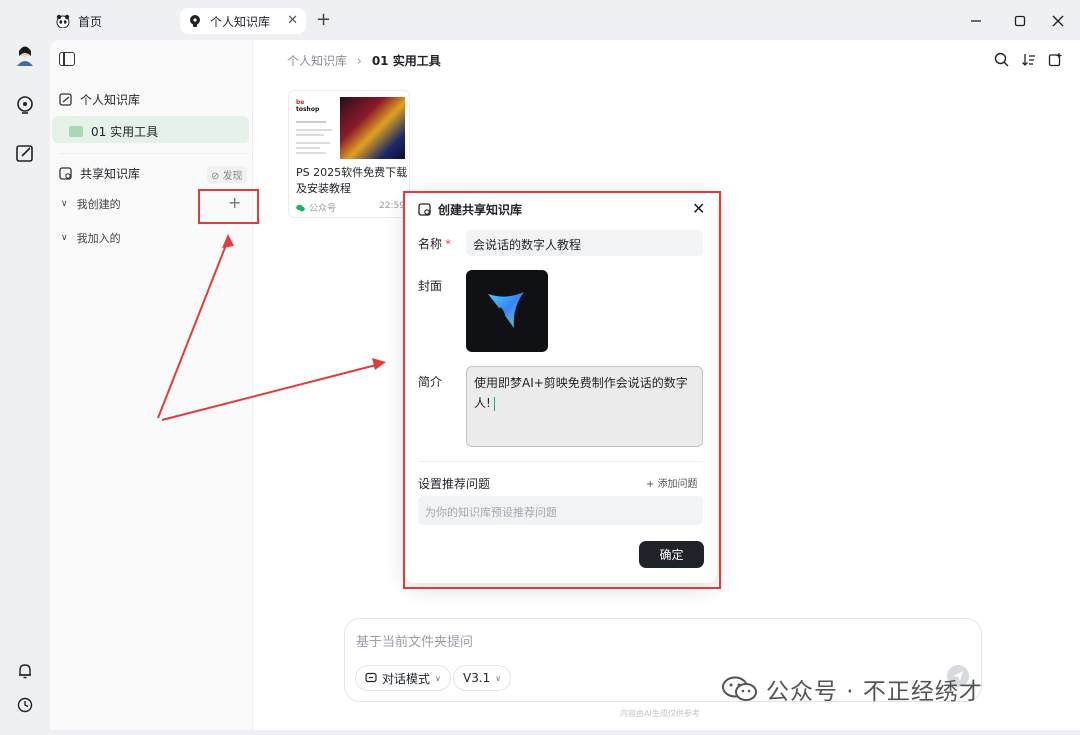 The width and height of the screenshot is (1080, 735). Describe the element at coordinates (25, 153) in the screenshot. I see `edit-nav-icon` at that location.